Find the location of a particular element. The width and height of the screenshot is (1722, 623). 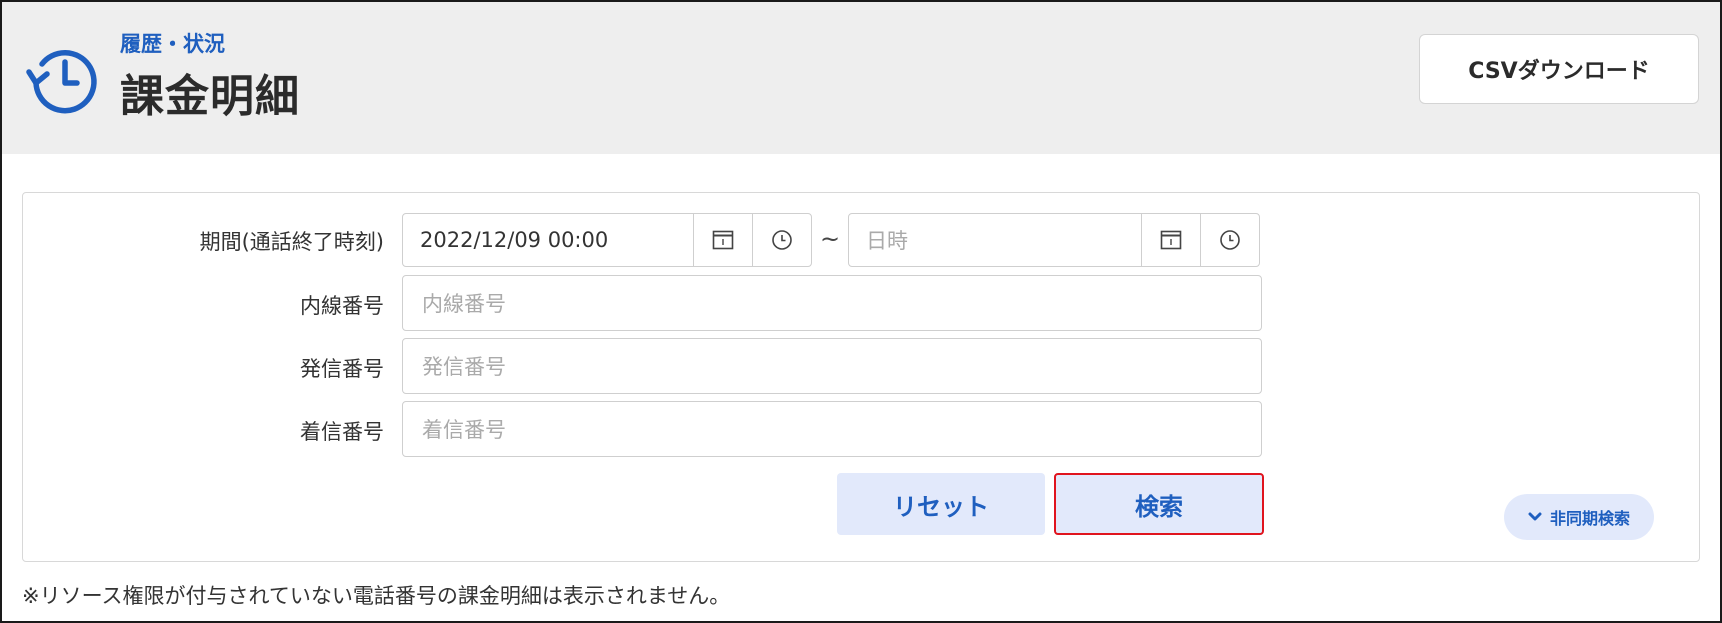

extension-number-label: 内線番号 is located at coordinates (342, 306).